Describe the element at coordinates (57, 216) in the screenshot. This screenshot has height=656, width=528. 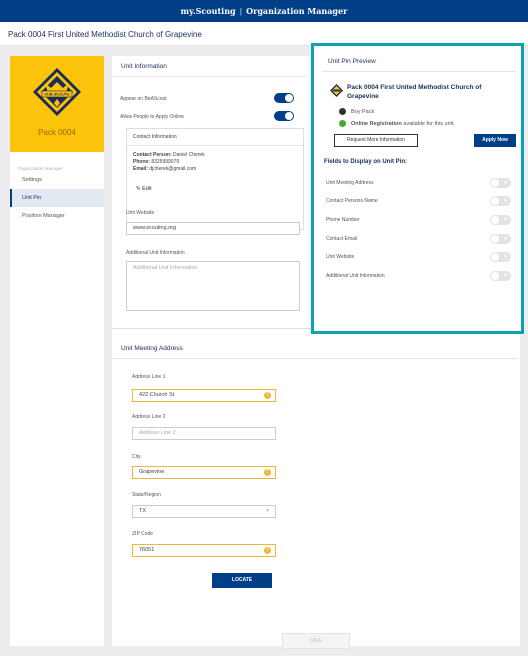
I see `sidebar-item-position-manager: Position Manager` at that location.